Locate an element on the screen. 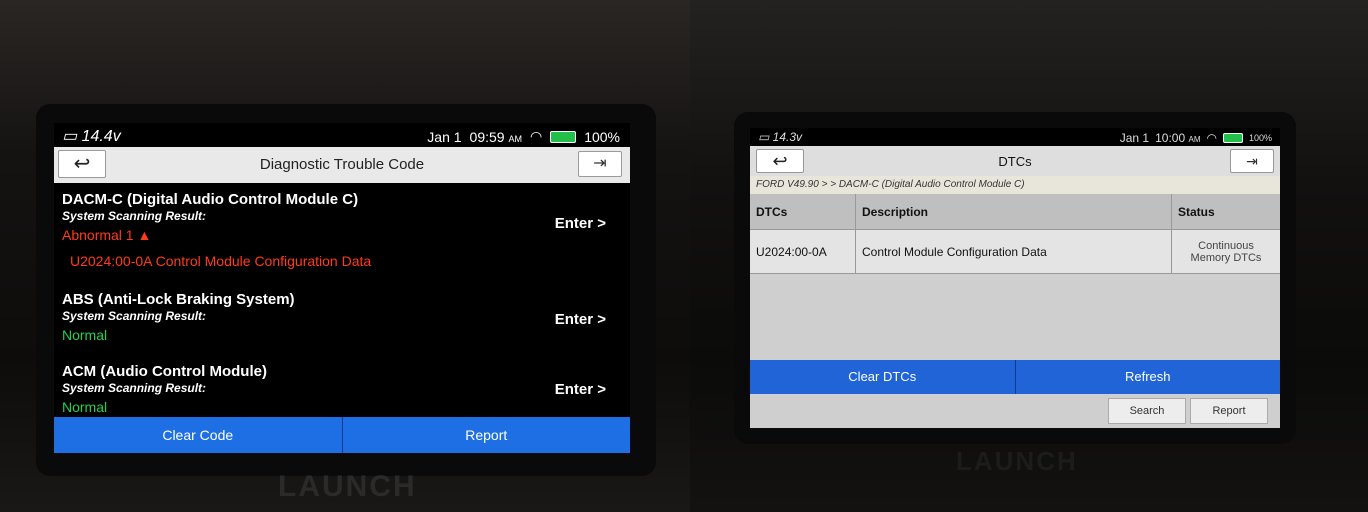  cell-dtc-code: U2024:00-0A is located at coordinates (803, 251).